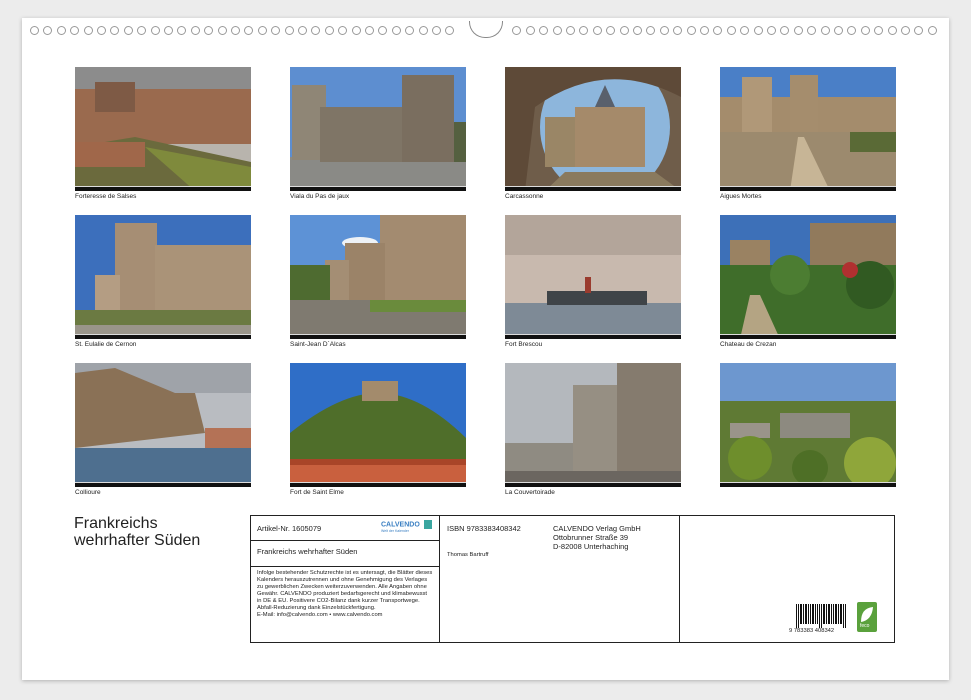 This screenshot has height=700, width=971. I want to click on photo-carcassonne, so click(593, 129).